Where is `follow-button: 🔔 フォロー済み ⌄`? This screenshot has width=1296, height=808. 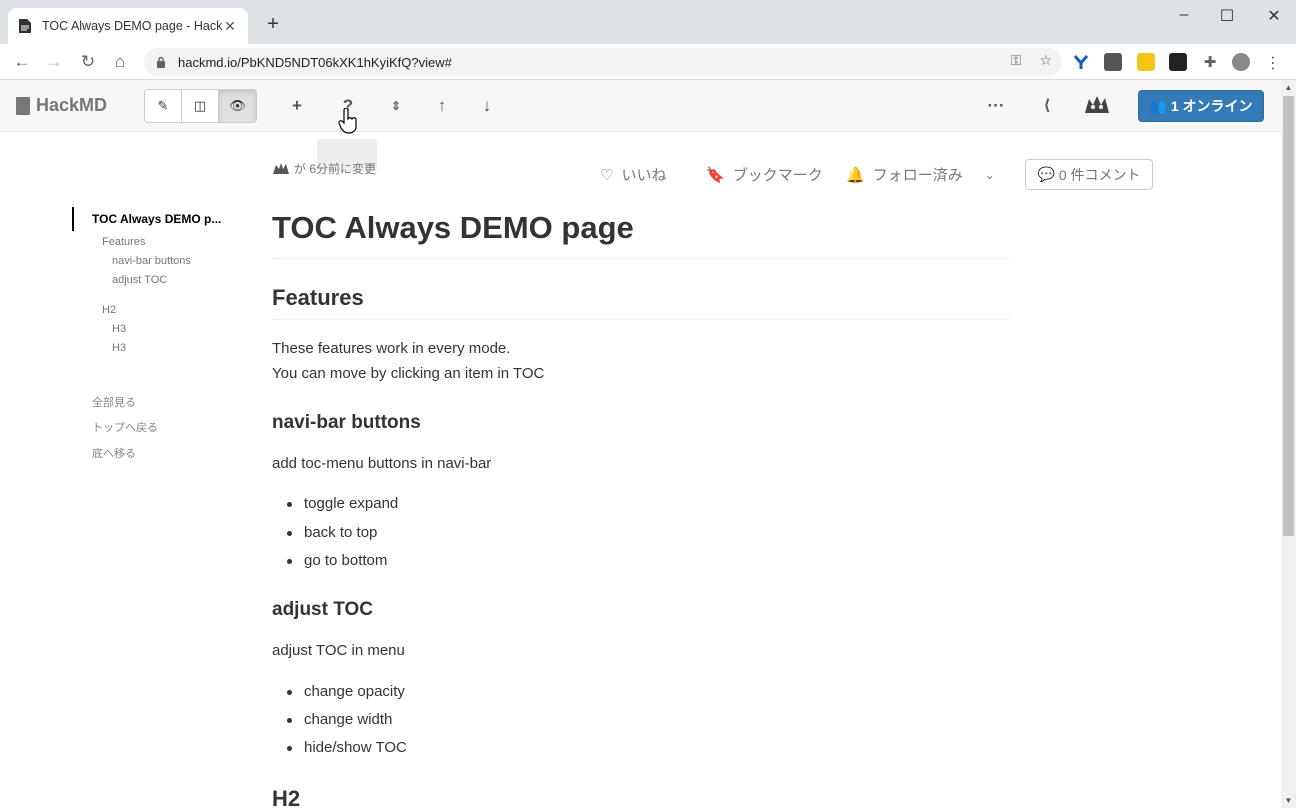 follow-button: 🔔 フォロー済み ⌄ is located at coordinates (920, 174).